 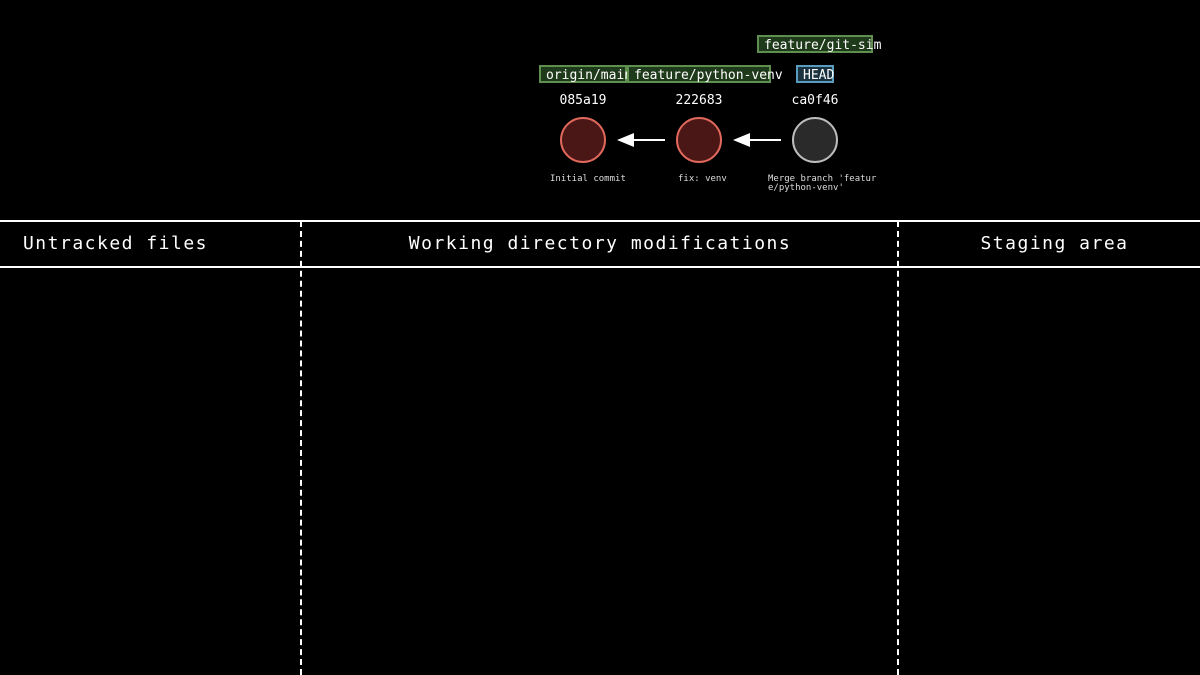 What do you see at coordinates (1054, 243) in the screenshot?
I see `column-header-staging-area: Staging area` at bounding box center [1054, 243].